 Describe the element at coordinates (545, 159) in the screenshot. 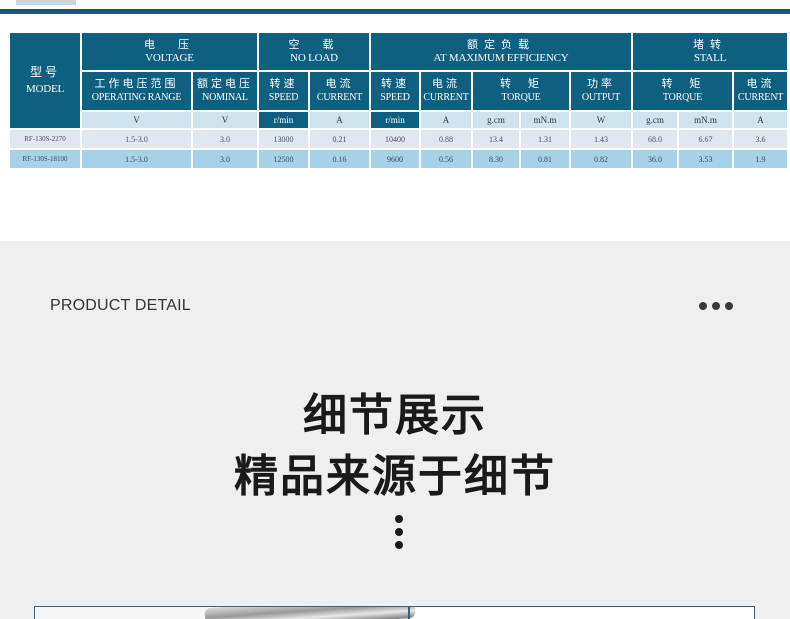

I see `table-cell: 0.81` at that location.